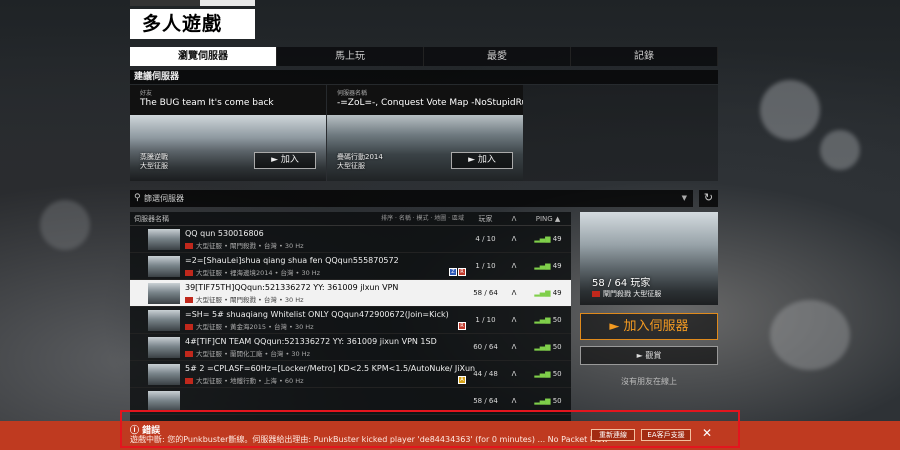 The image size is (900, 450). Describe the element at coordinates (485, 347) in the screenshot. I see `player-count: 60 / 64` at that location.